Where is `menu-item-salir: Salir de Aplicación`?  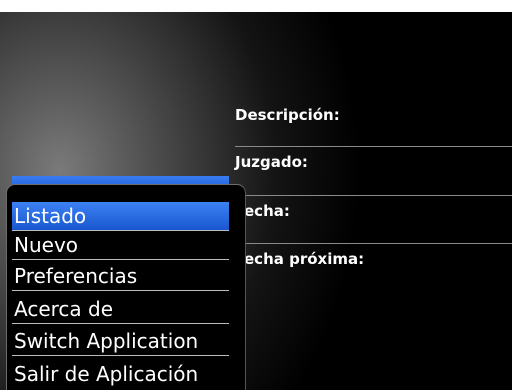
menu-item-salir: Salir de Aplicación is located at coordinates (120, 374).